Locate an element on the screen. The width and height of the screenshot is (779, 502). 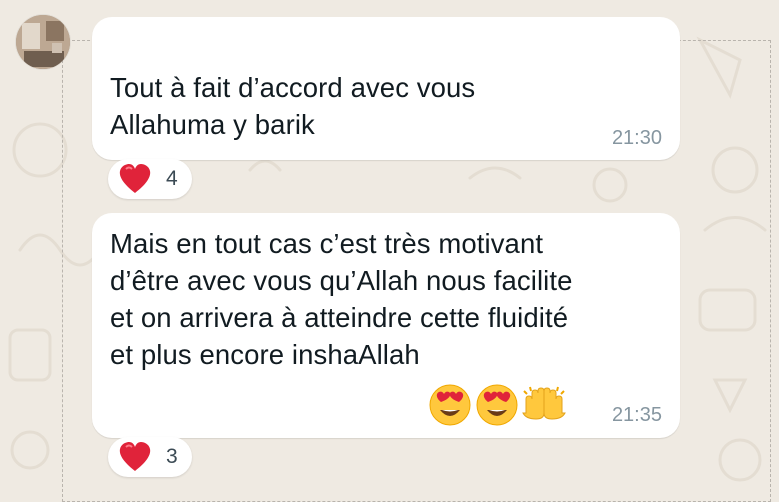
emoji-row is located at coordinates (497, 405).